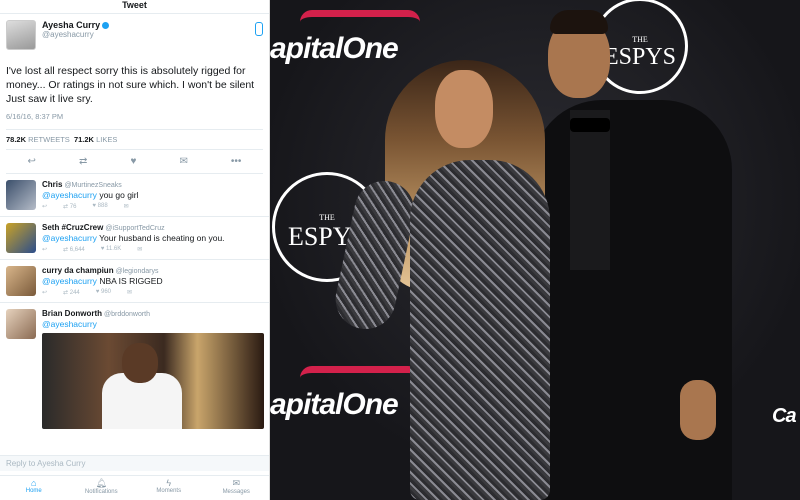 The height and width of the screenshot is (500, 800). I want to click on verified-icon, so click(106, 26).